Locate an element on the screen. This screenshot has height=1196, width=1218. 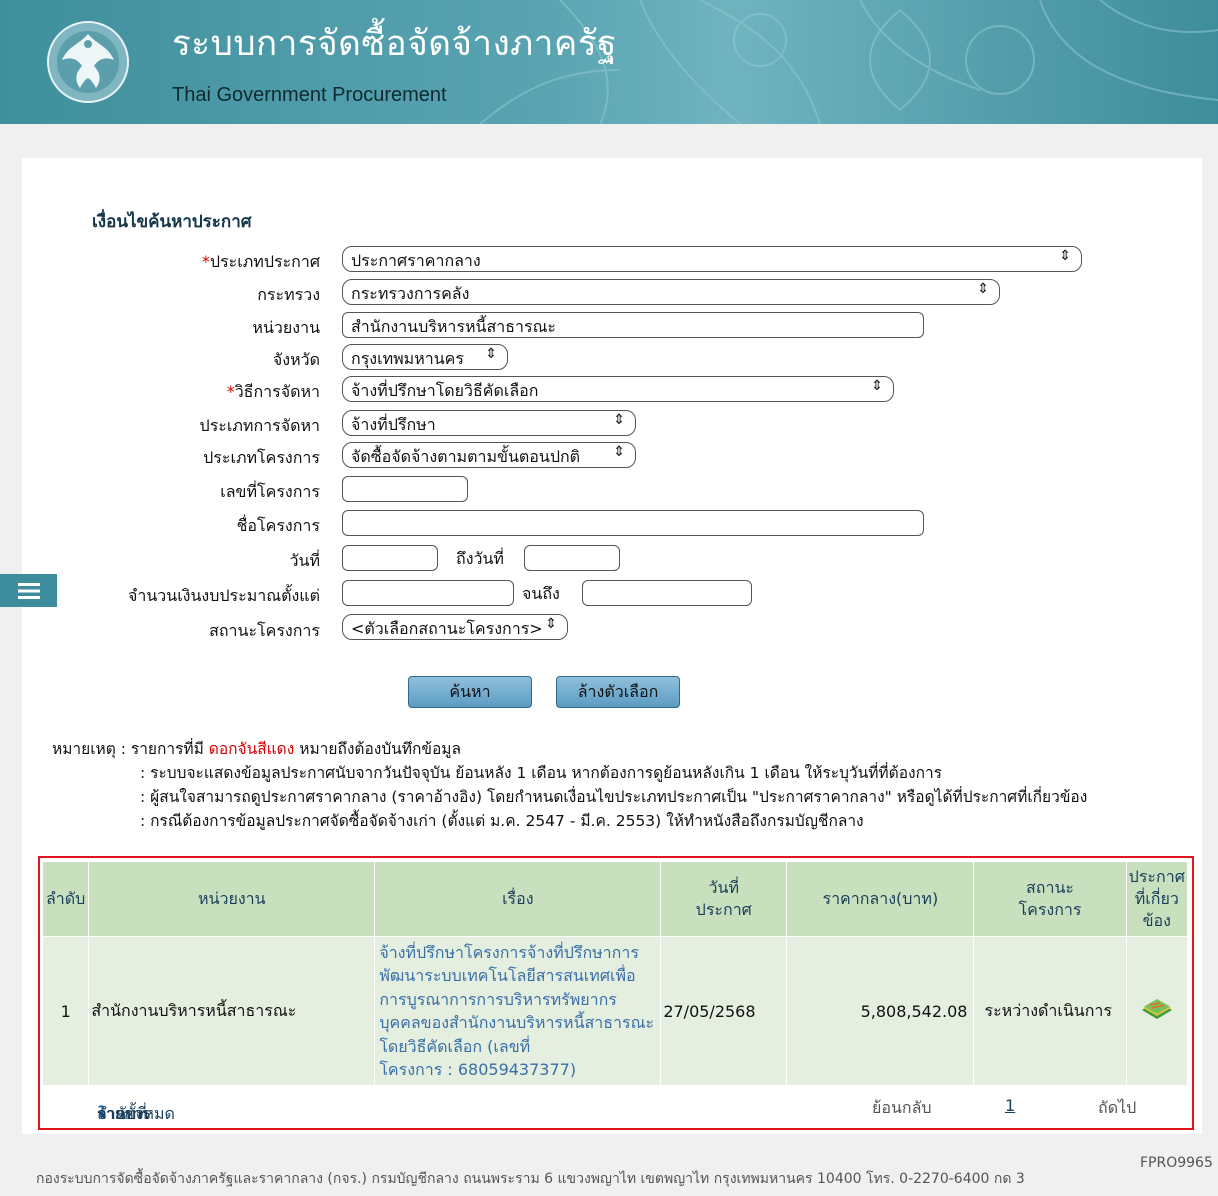
procure-type-label: ประเภทการจัดหา is located at coordinates (259, 425).